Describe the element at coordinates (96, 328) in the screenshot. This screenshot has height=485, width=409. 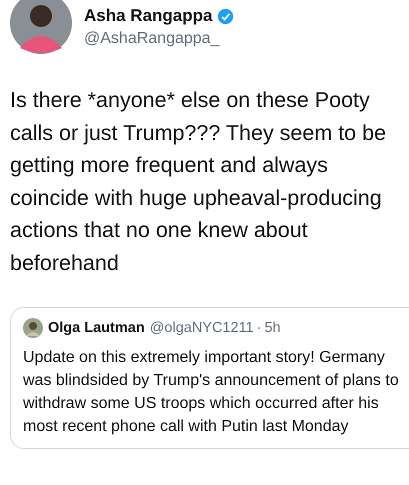
I see `quoted-author-name: Olga Lautman` at that location.